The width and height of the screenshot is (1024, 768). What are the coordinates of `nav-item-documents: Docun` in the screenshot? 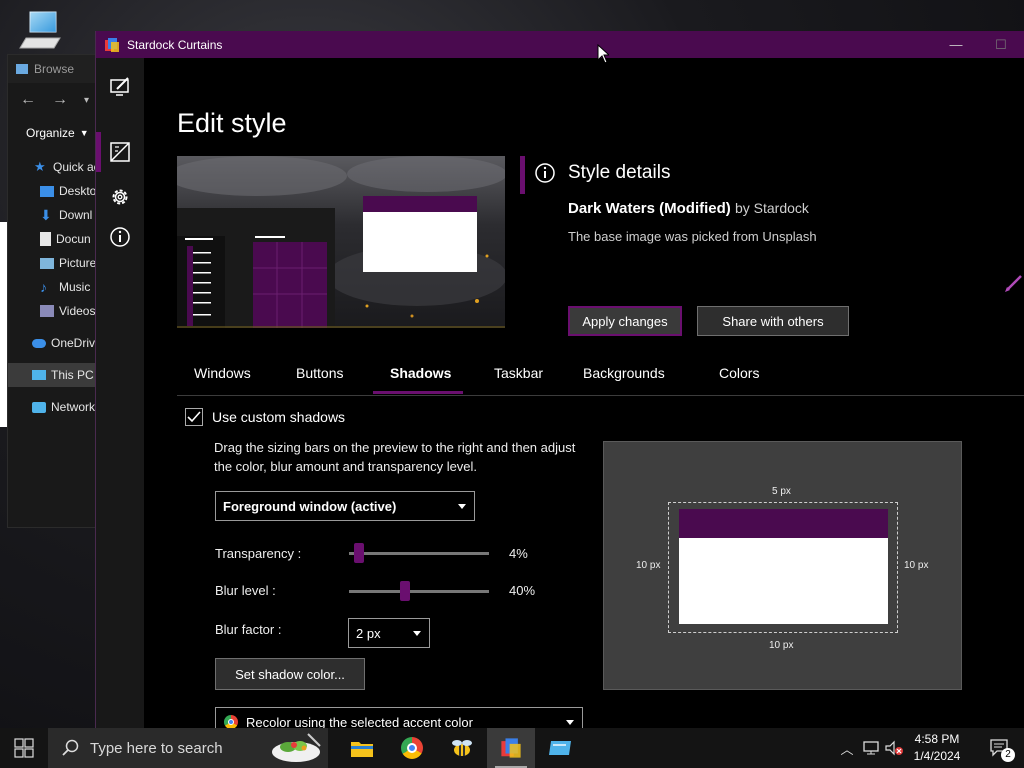 It's located at (53, 239).